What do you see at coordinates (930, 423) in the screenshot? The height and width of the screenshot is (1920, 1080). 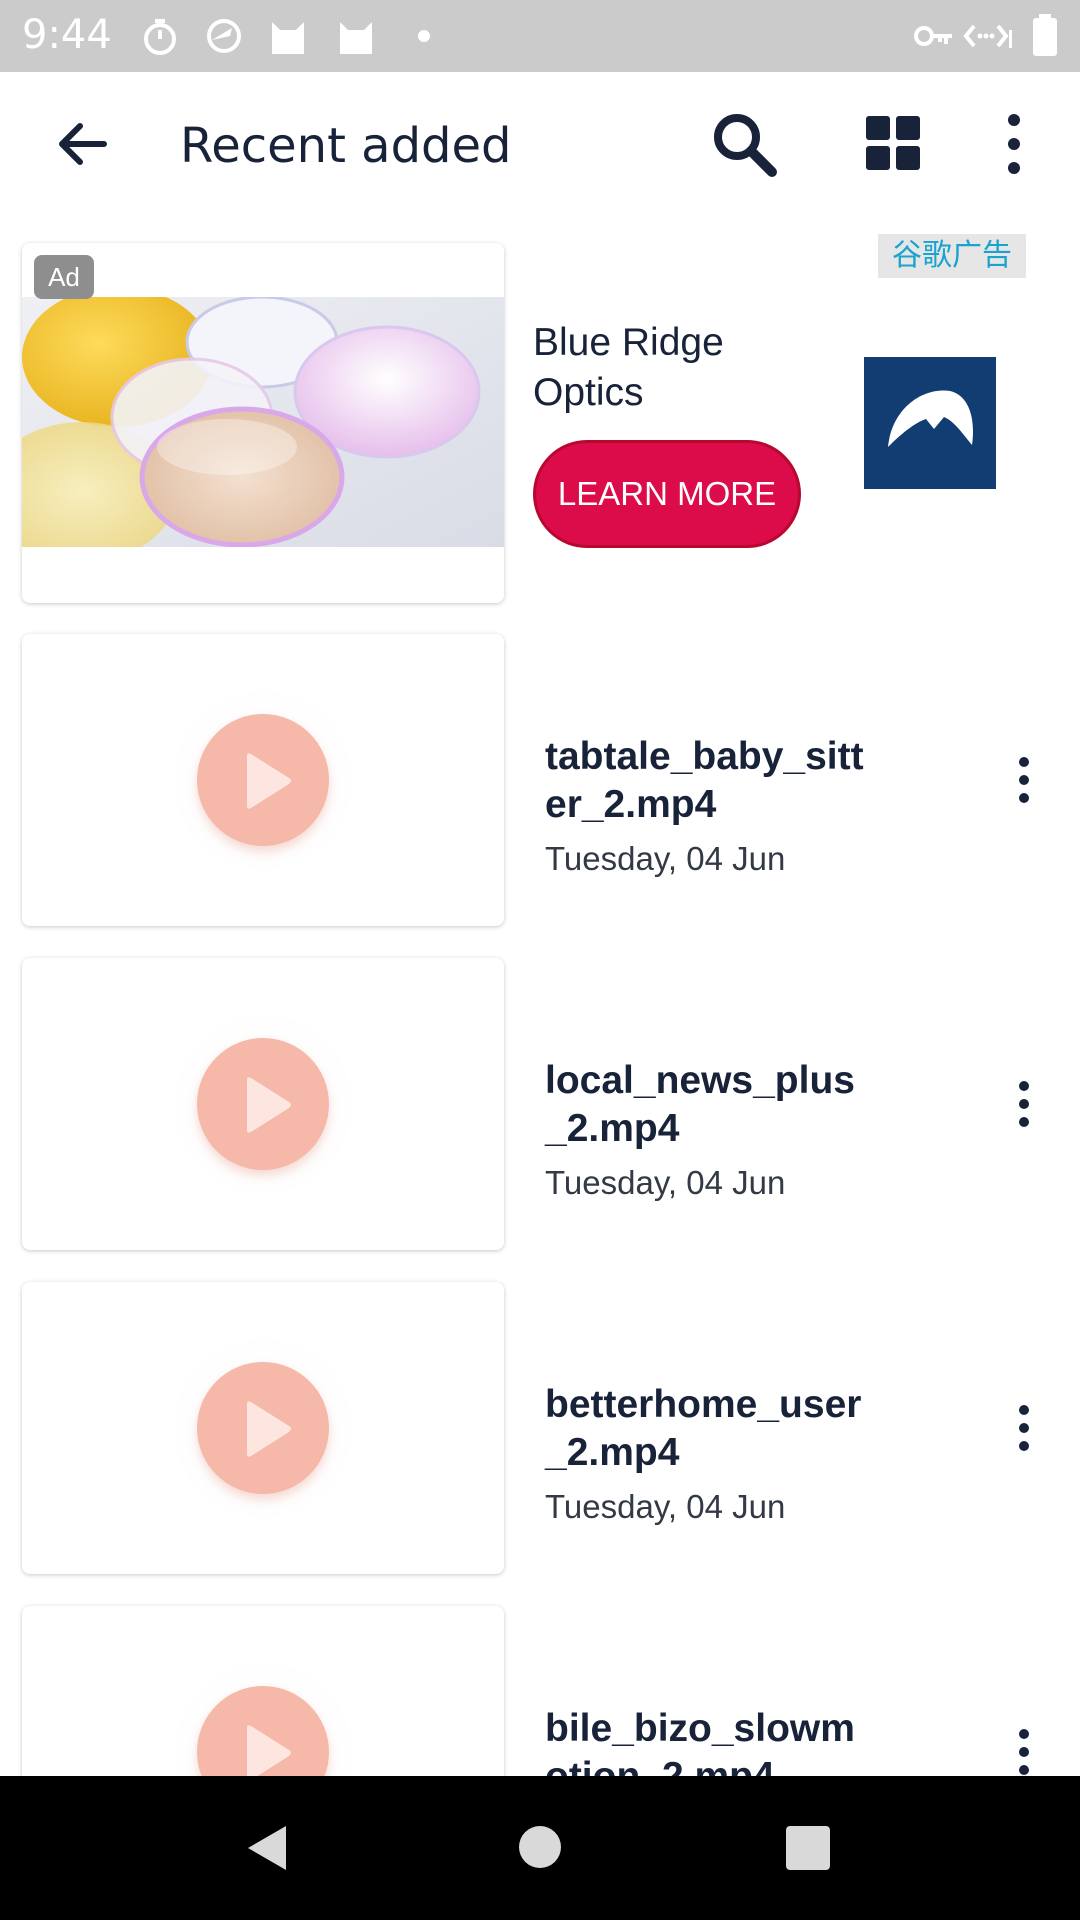 I see `ad-logo` at bounding box center [930, 423].